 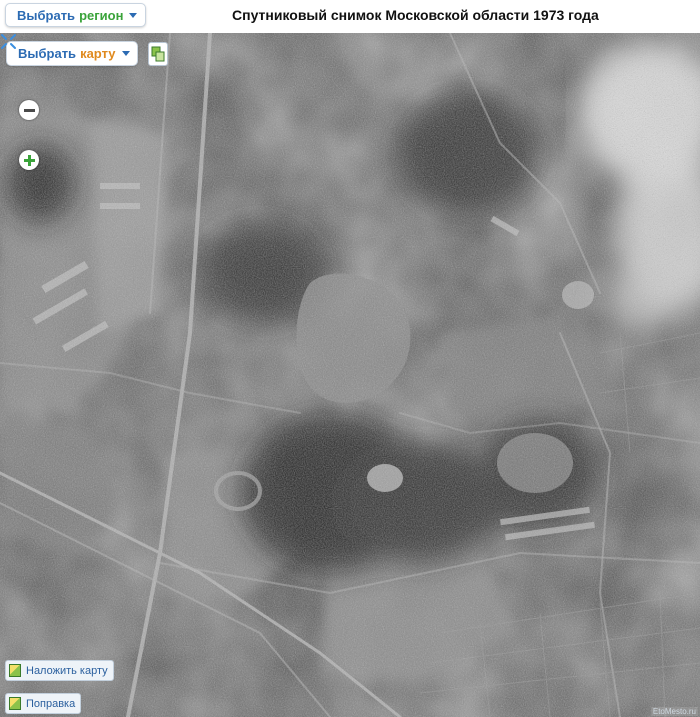 I want to click on select-region-button: Выбрать регион, so click(x=76, y=15).